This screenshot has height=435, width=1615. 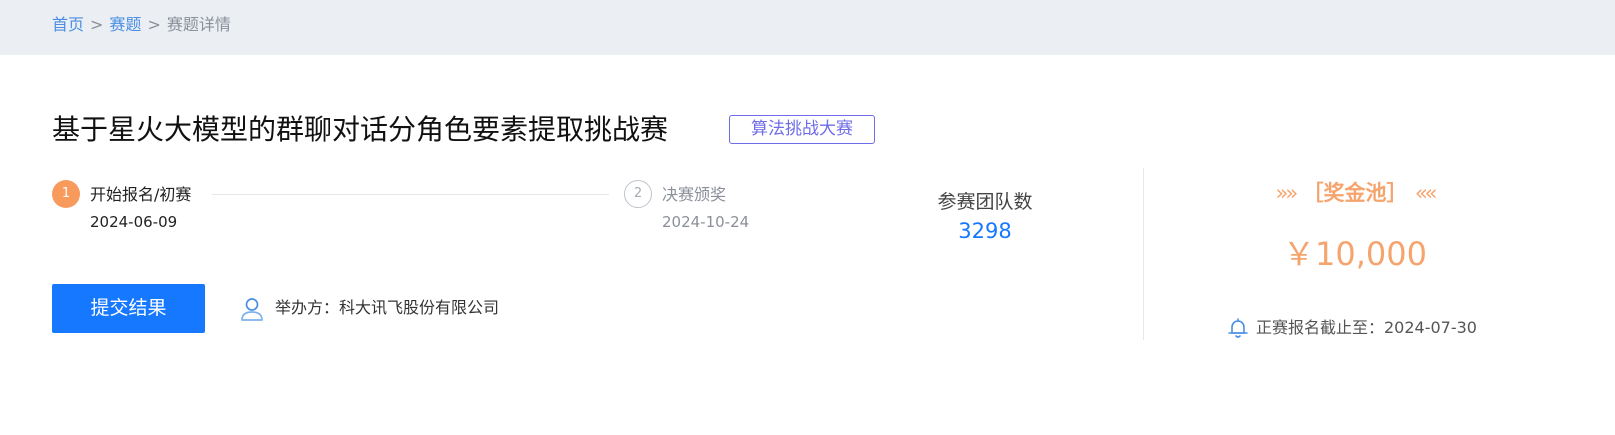 What do you see at coordinates (985, 202) in the screenshot?
I see `teams-label: 参赛团队数` at bounding box center [985, 202].